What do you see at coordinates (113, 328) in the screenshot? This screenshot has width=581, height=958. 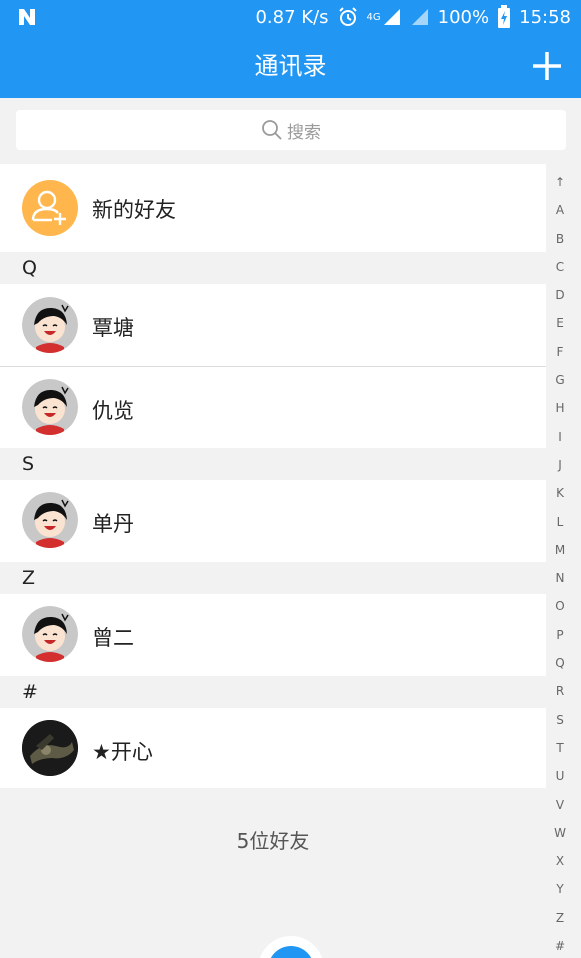 I see `contact-name: 覃塘` at bounding box center [113, 328].